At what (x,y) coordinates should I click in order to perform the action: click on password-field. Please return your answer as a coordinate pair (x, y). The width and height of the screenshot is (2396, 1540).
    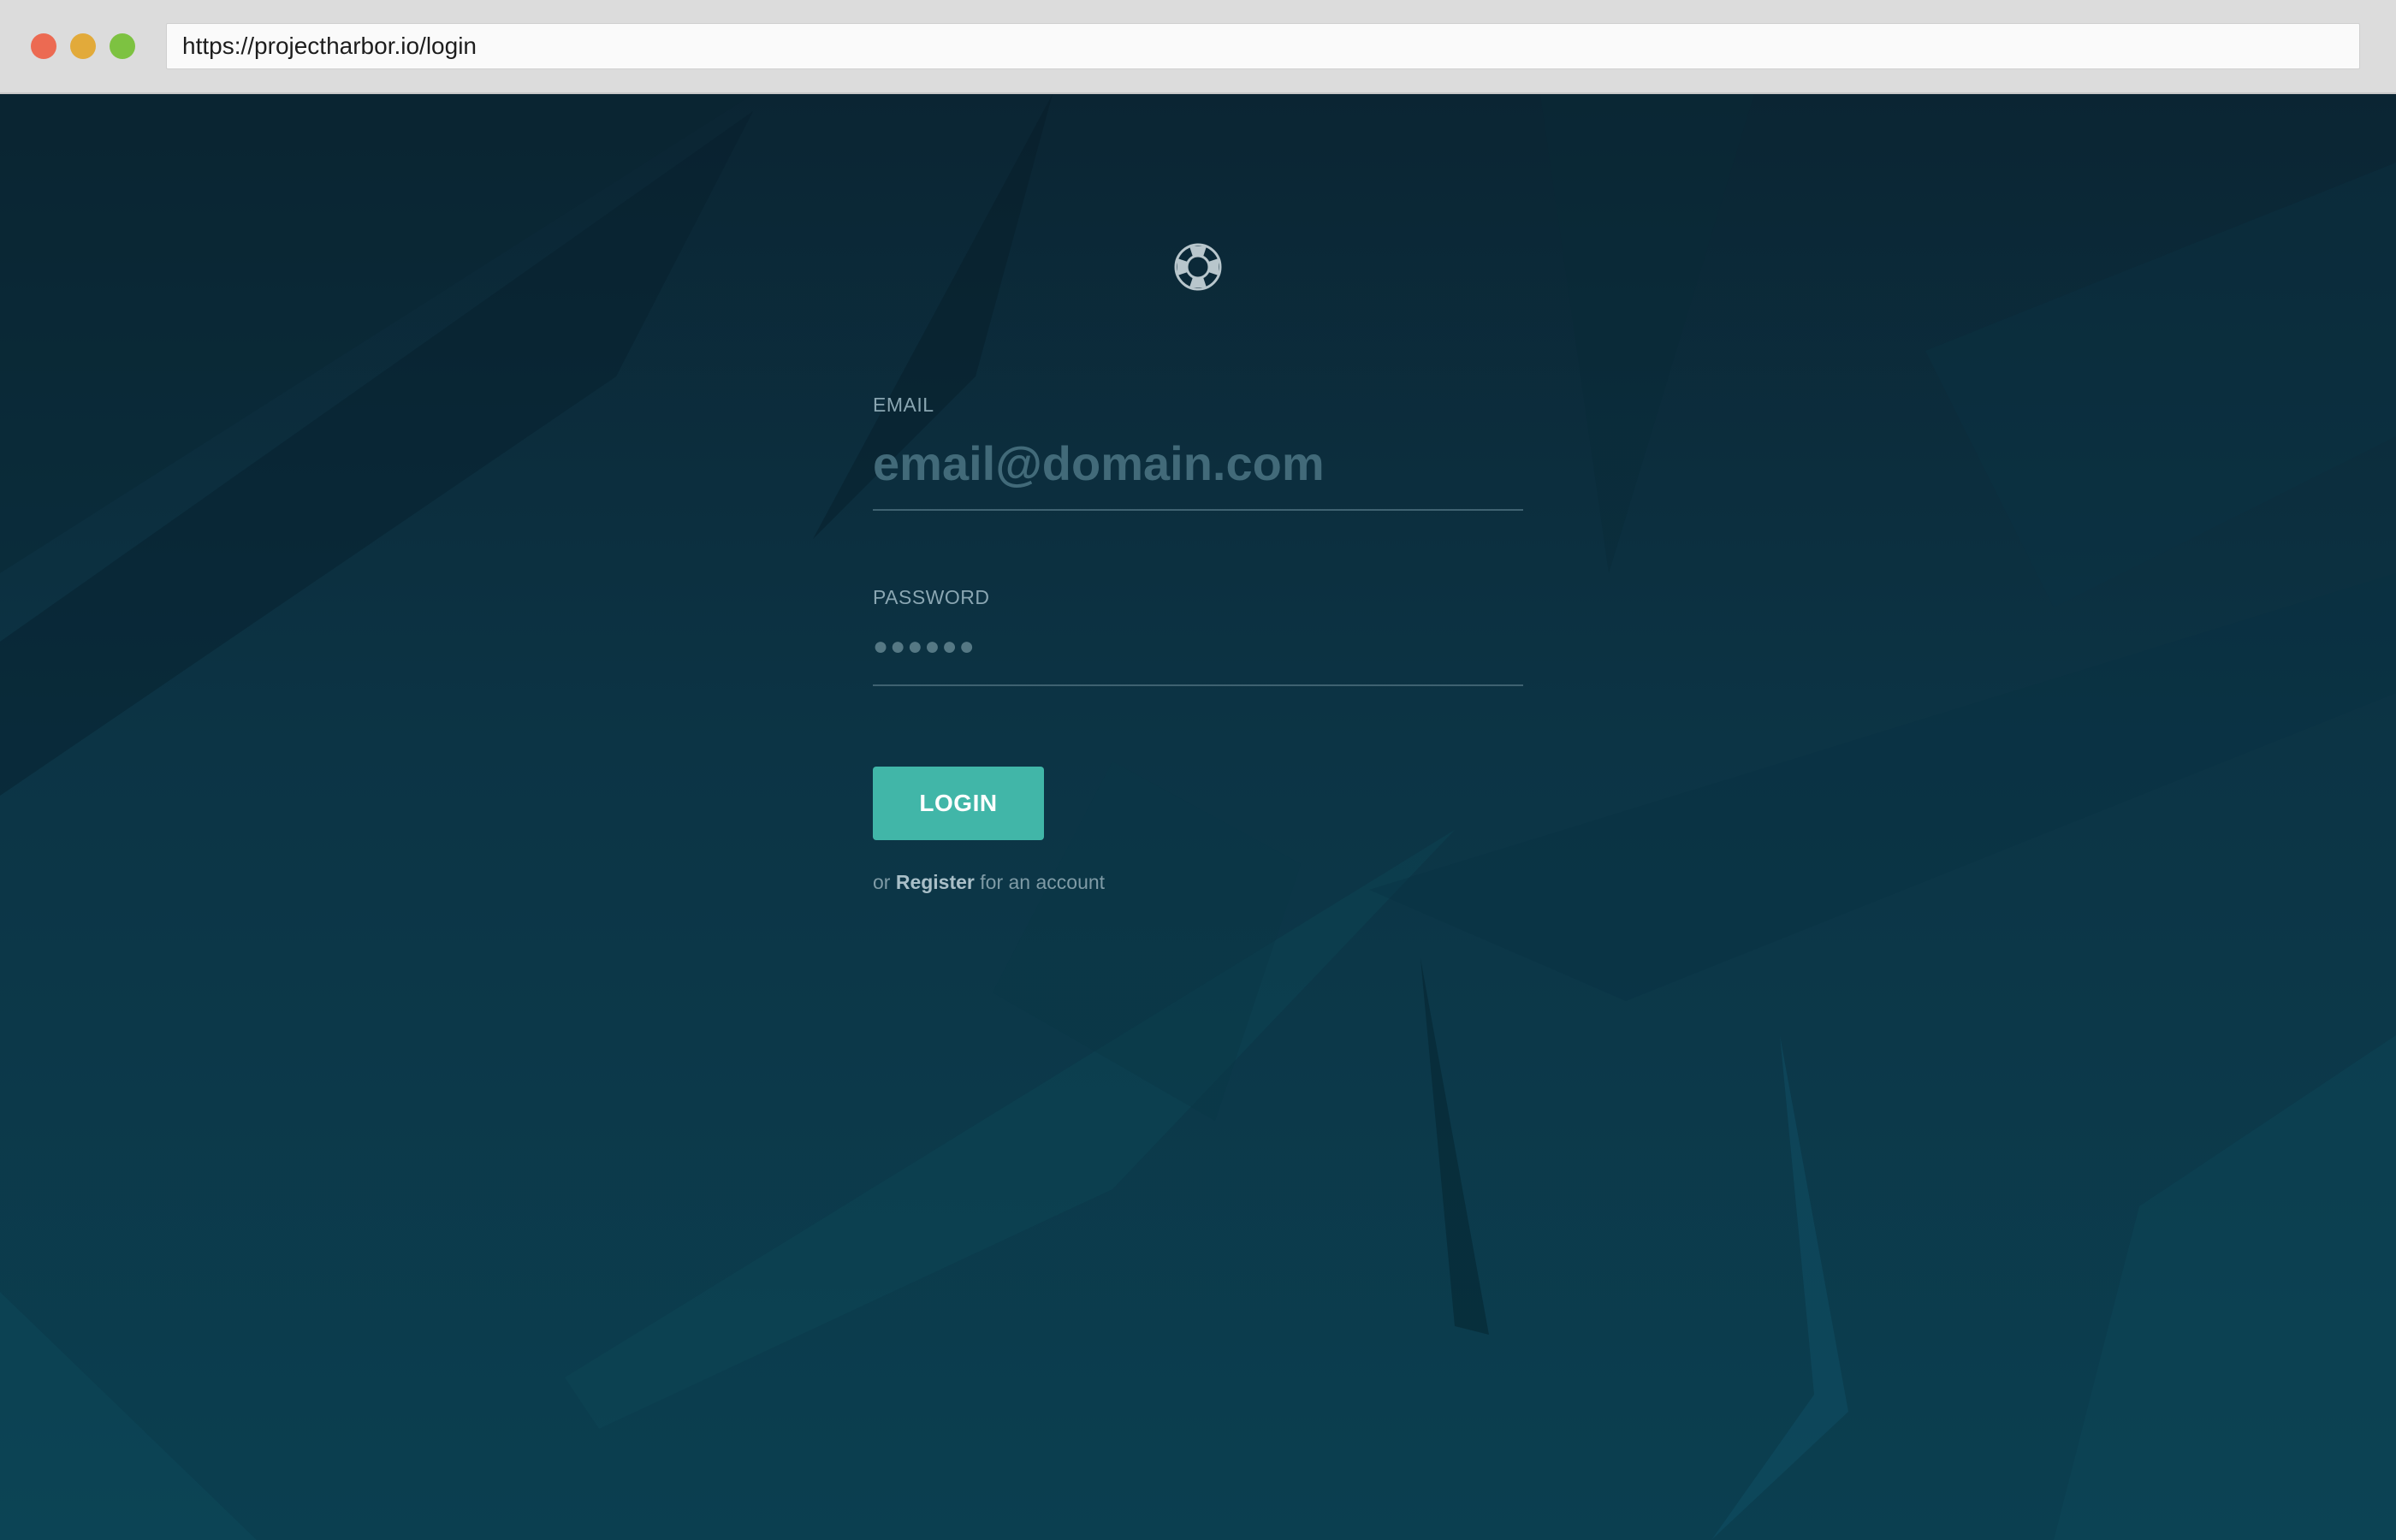
    Looking at the image, I should click on (1198, 647).